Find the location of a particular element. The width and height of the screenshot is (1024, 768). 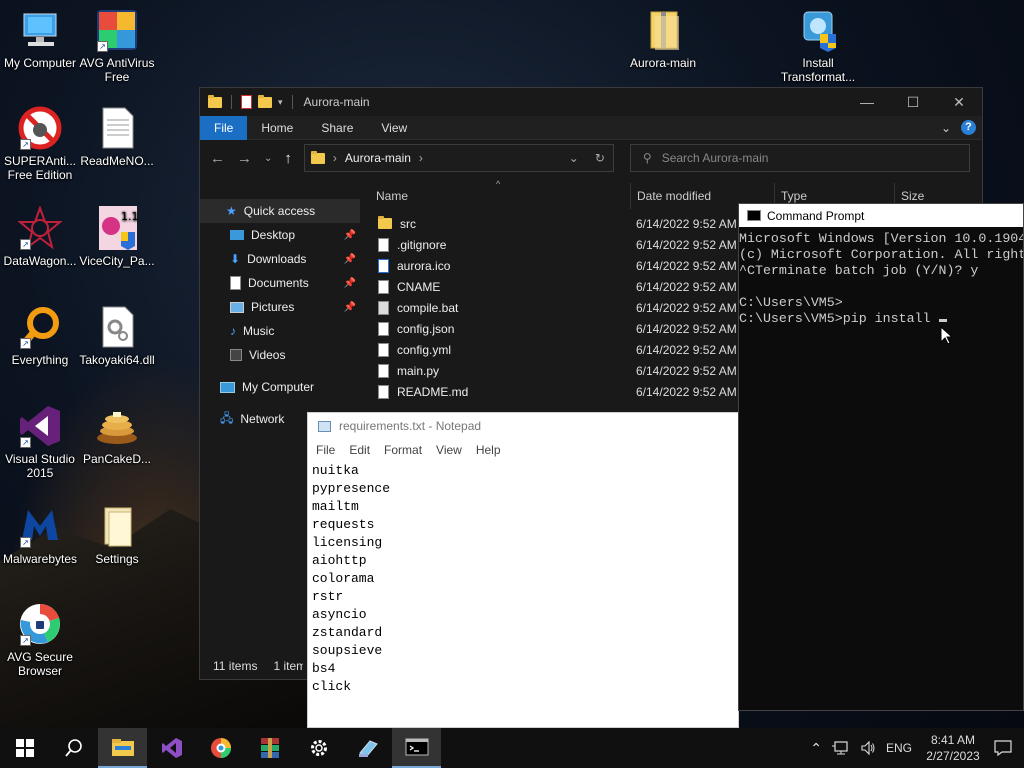

search-button is located at coordinates (73, 748).